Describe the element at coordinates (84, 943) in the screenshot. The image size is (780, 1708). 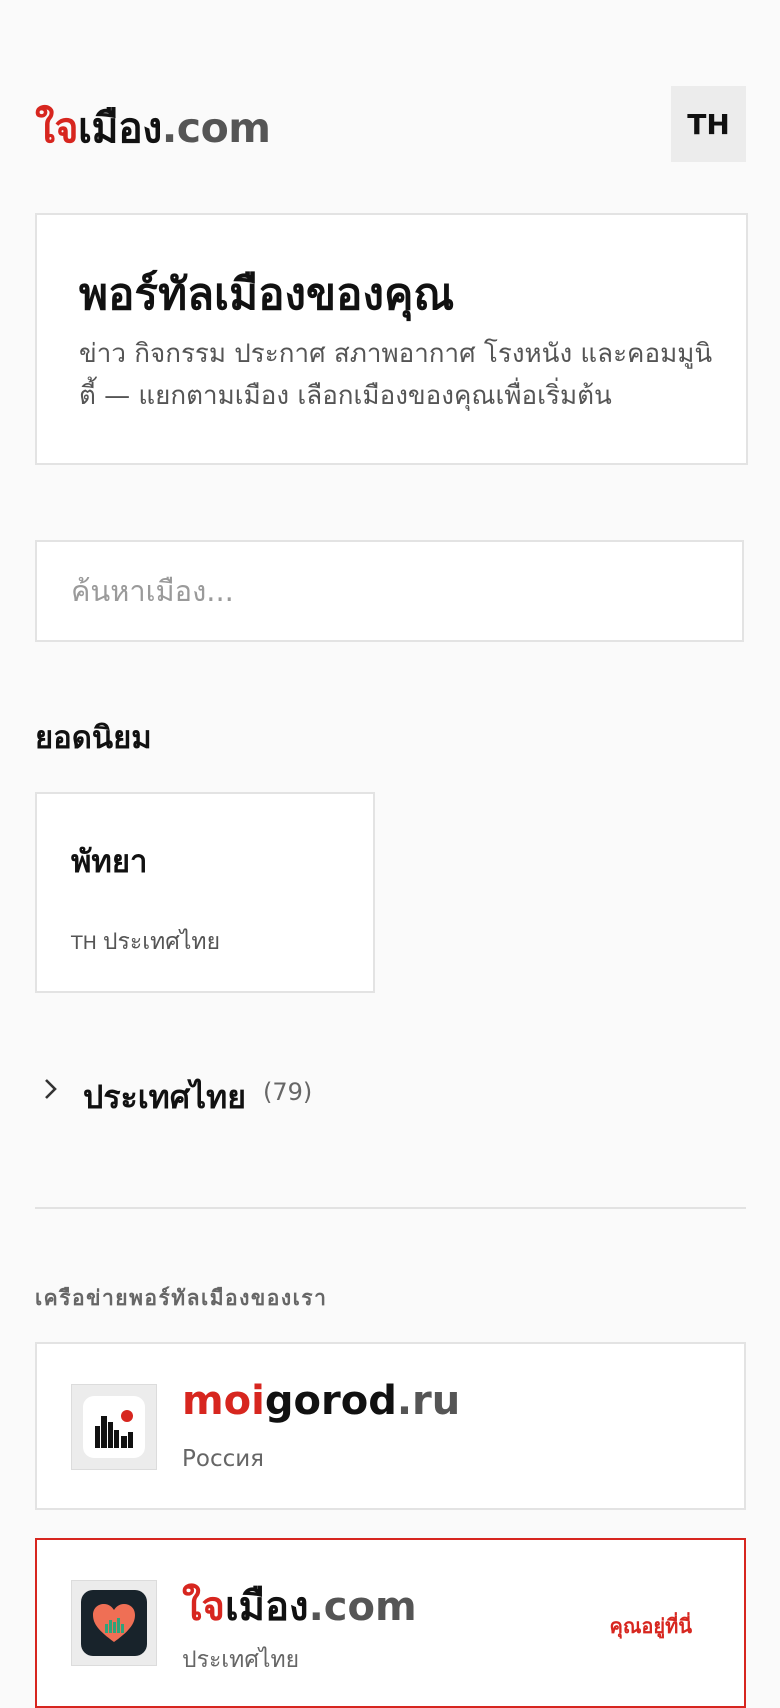
I see `country-code: TH` at that location.